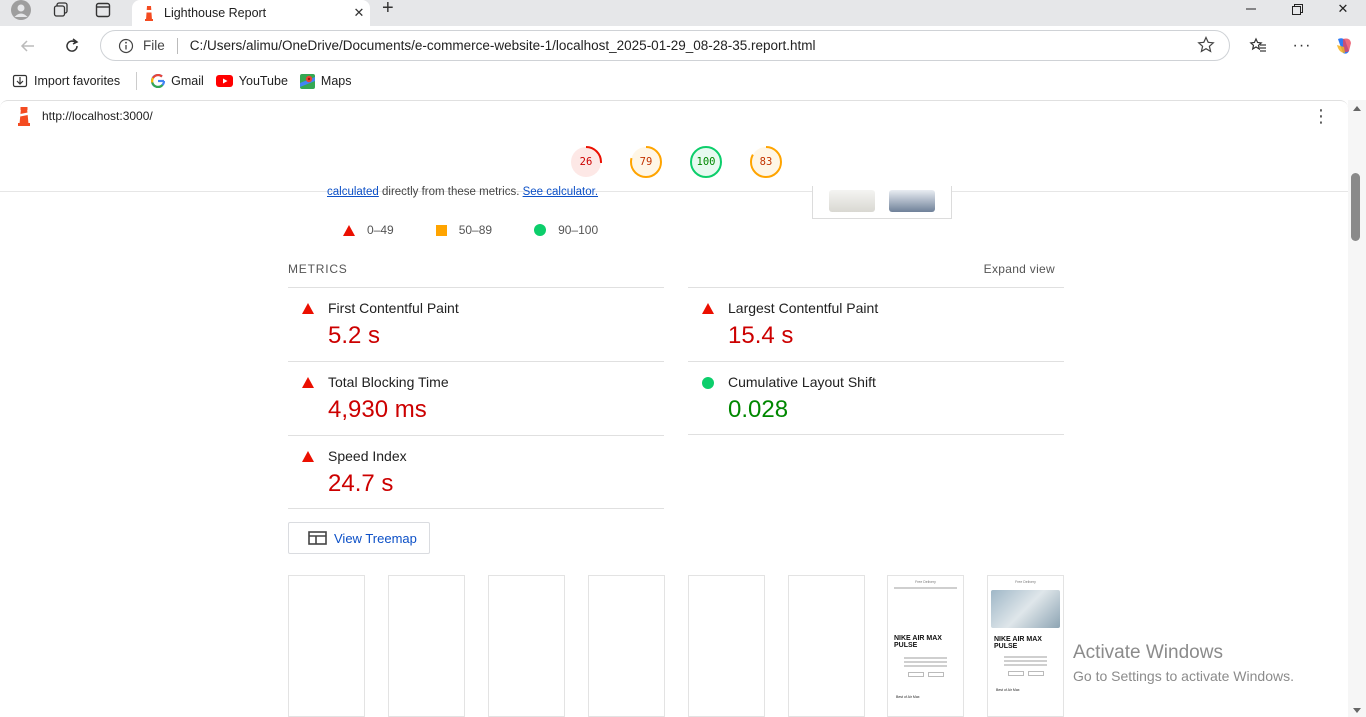  Describe the element at coordinates (1297, 9) in the screenshot. I see `restore-button` at that location.